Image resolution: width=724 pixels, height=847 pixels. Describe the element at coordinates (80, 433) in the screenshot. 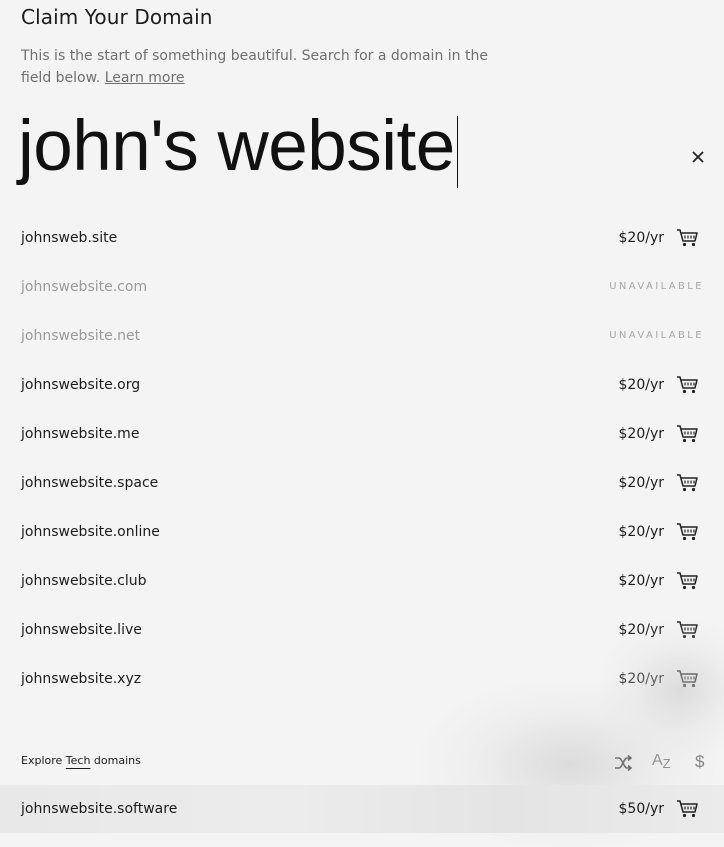

I see `domain-name: johnswebsite.me` at that location.